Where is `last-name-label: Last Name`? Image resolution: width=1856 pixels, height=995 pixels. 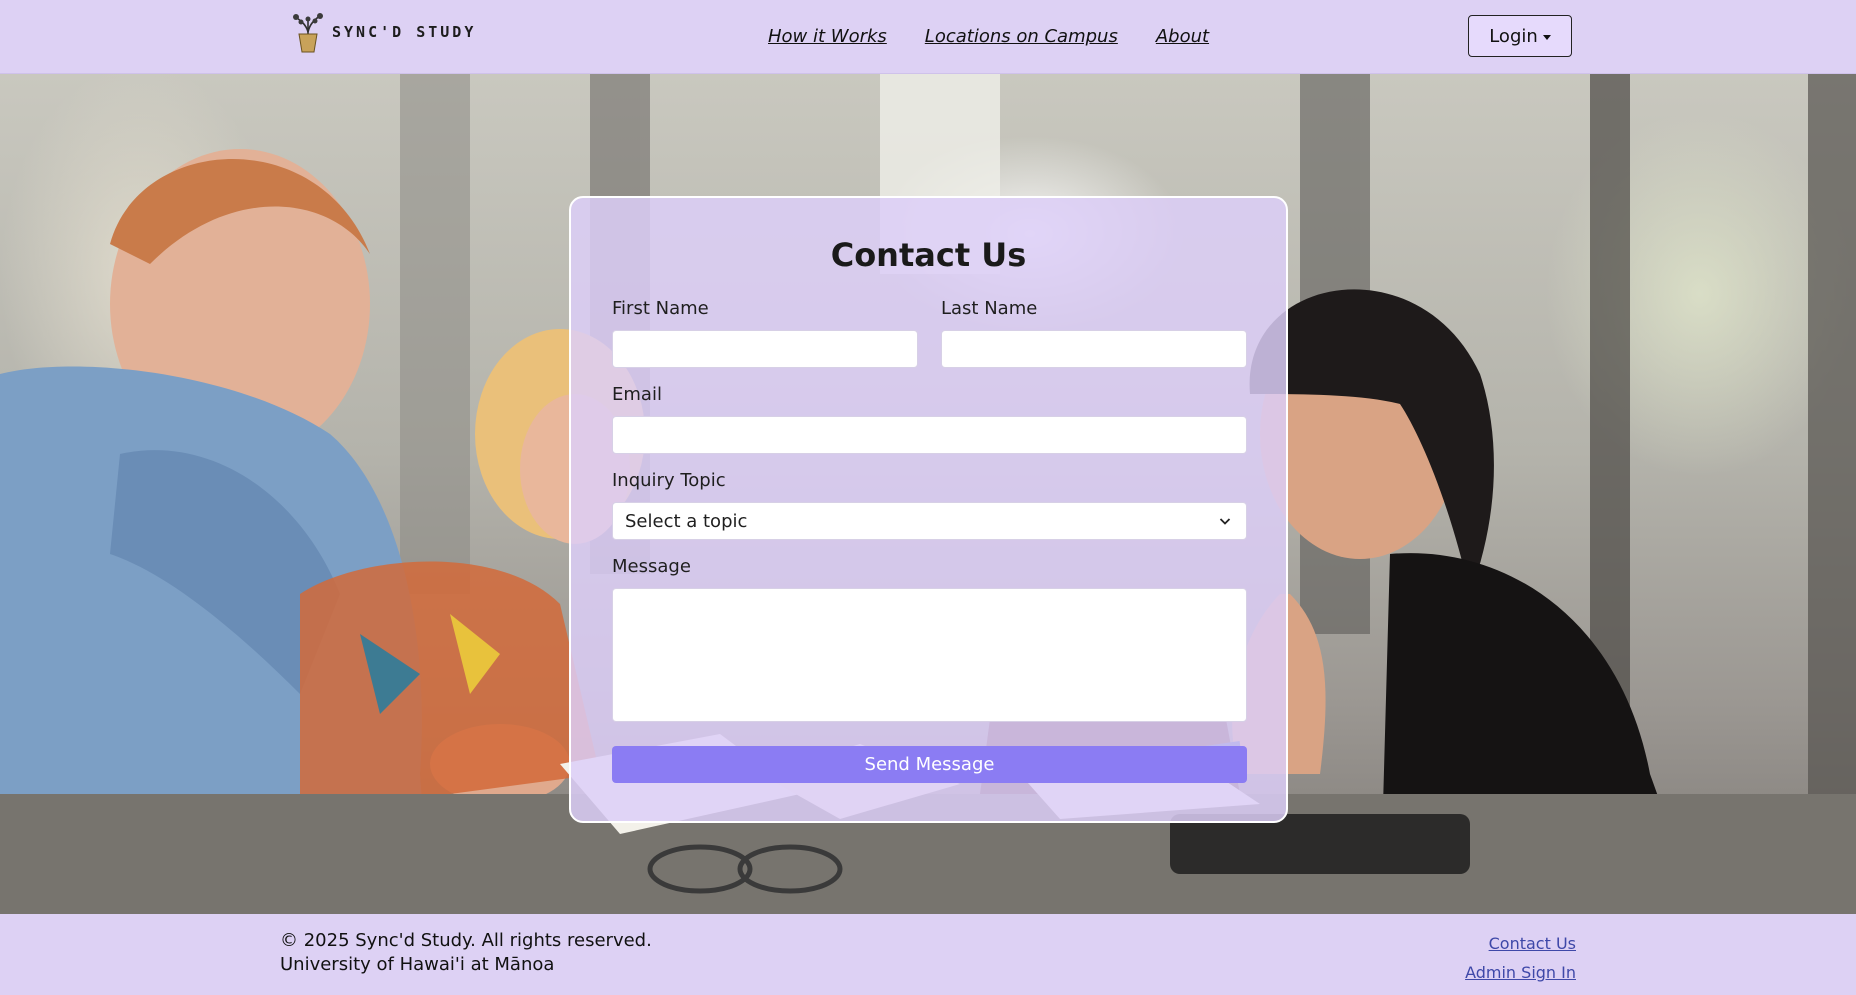
last-name-label: Last Name is located at coordinates (989, 308).